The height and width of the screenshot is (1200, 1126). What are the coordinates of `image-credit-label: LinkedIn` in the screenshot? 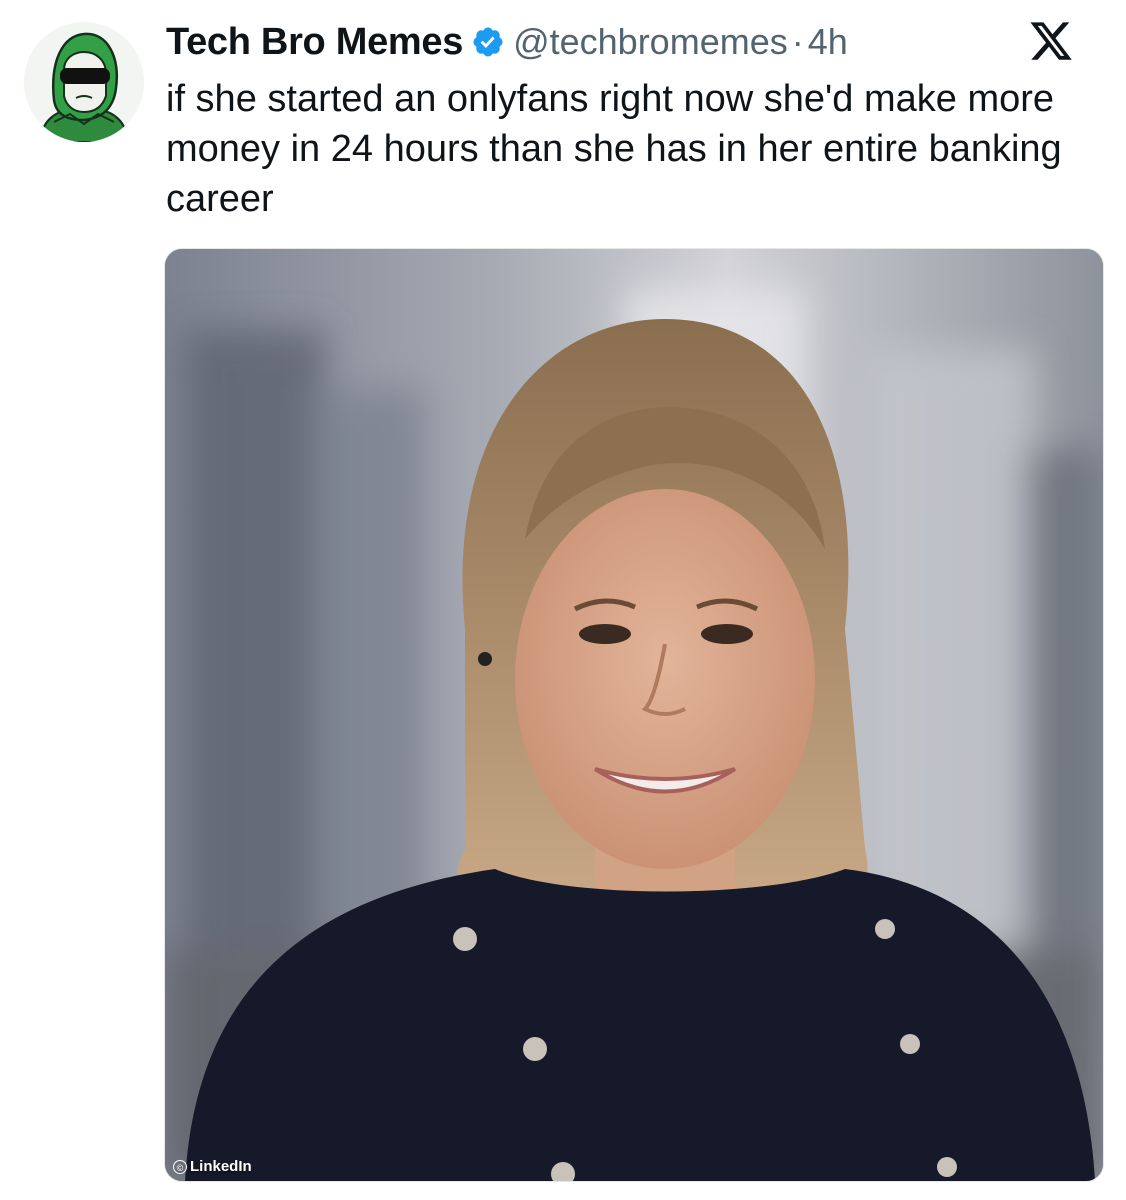 It's located at (221, 1166).